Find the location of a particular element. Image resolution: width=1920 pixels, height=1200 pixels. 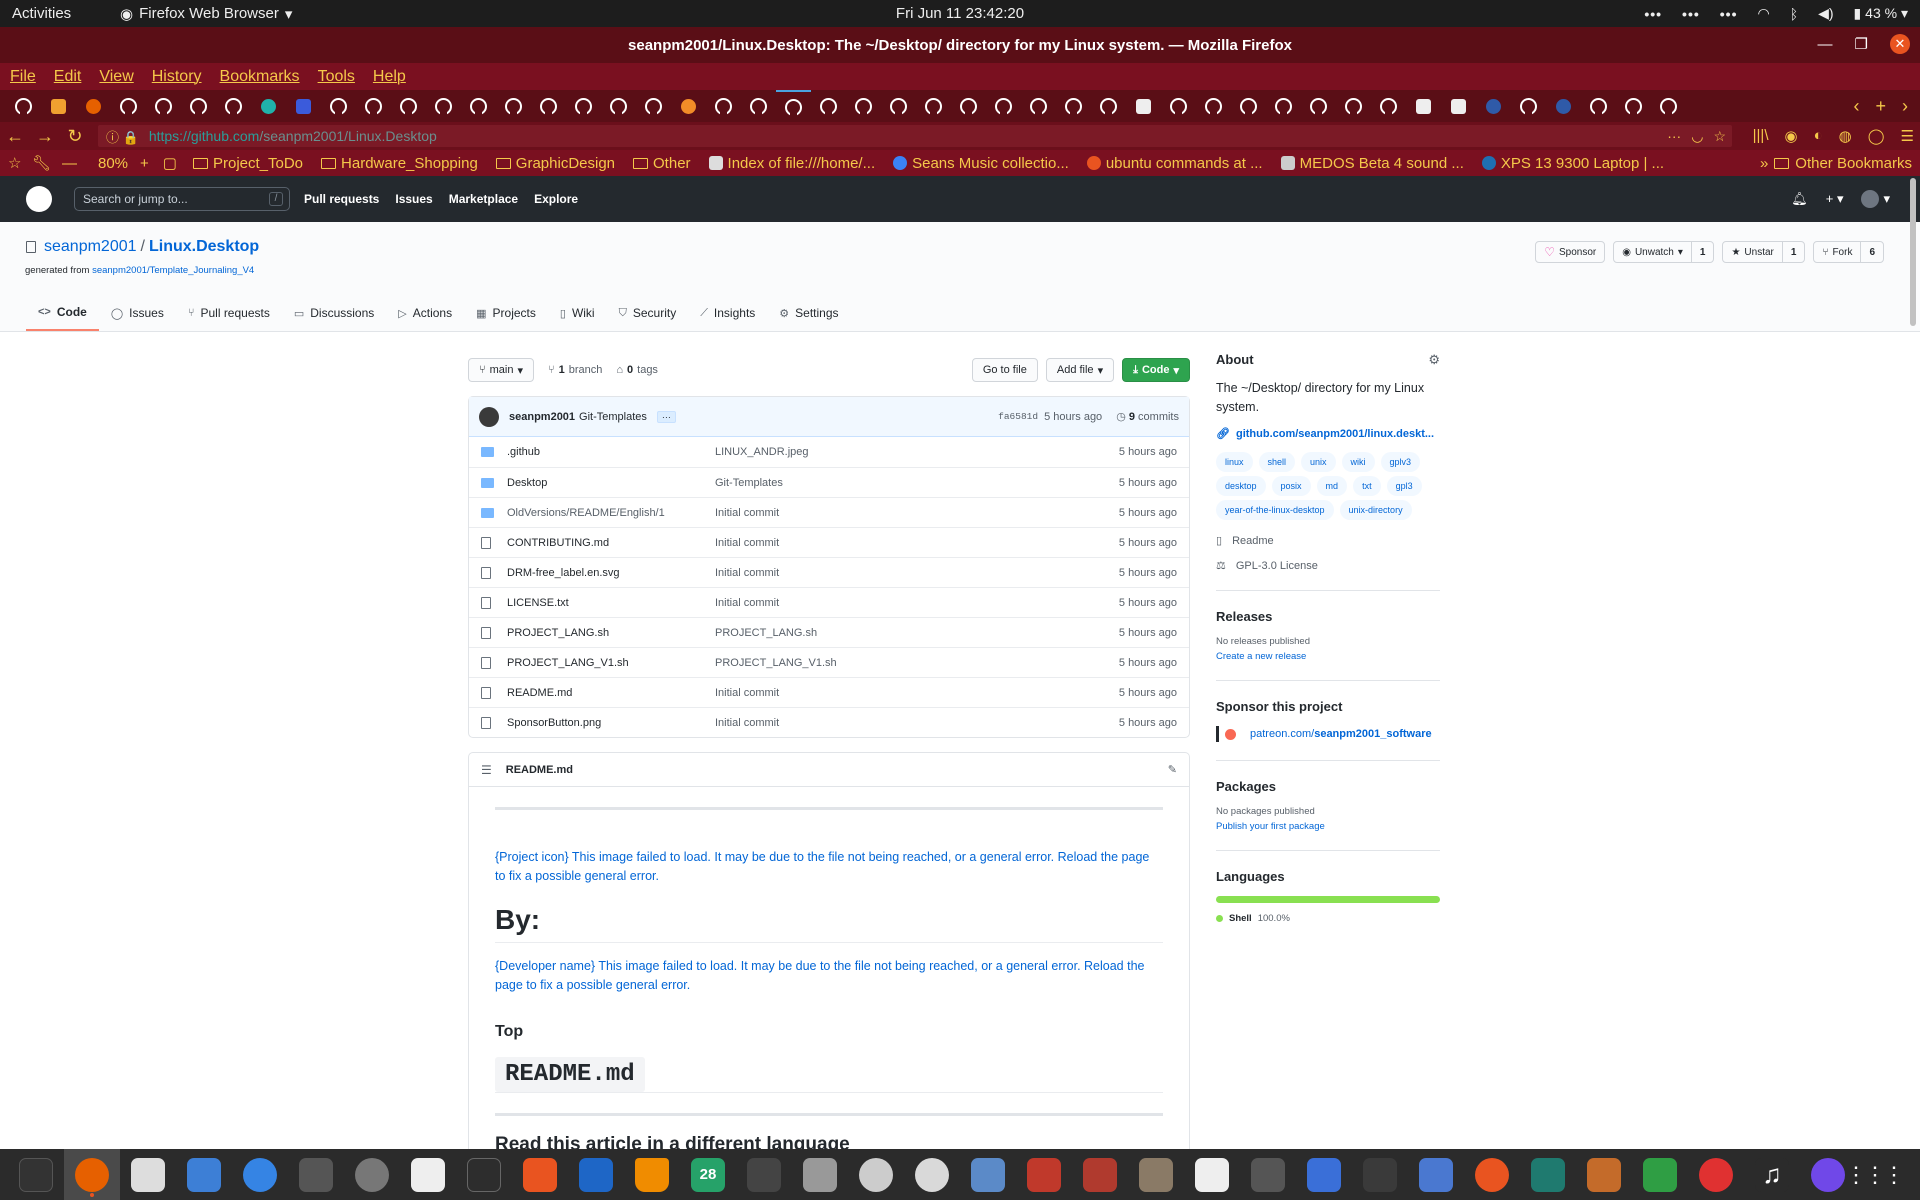

topic-tag: posix is located at coordinates (1291, 486).